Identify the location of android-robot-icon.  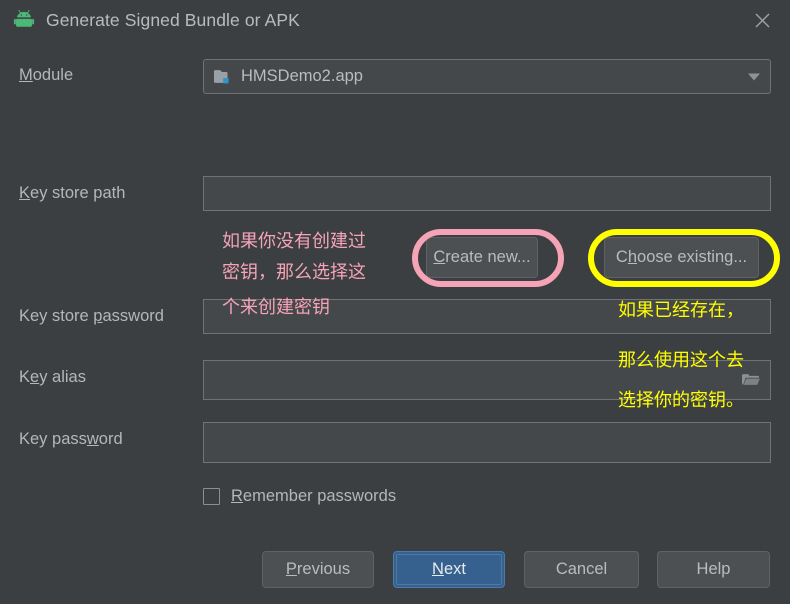
(24, 20).